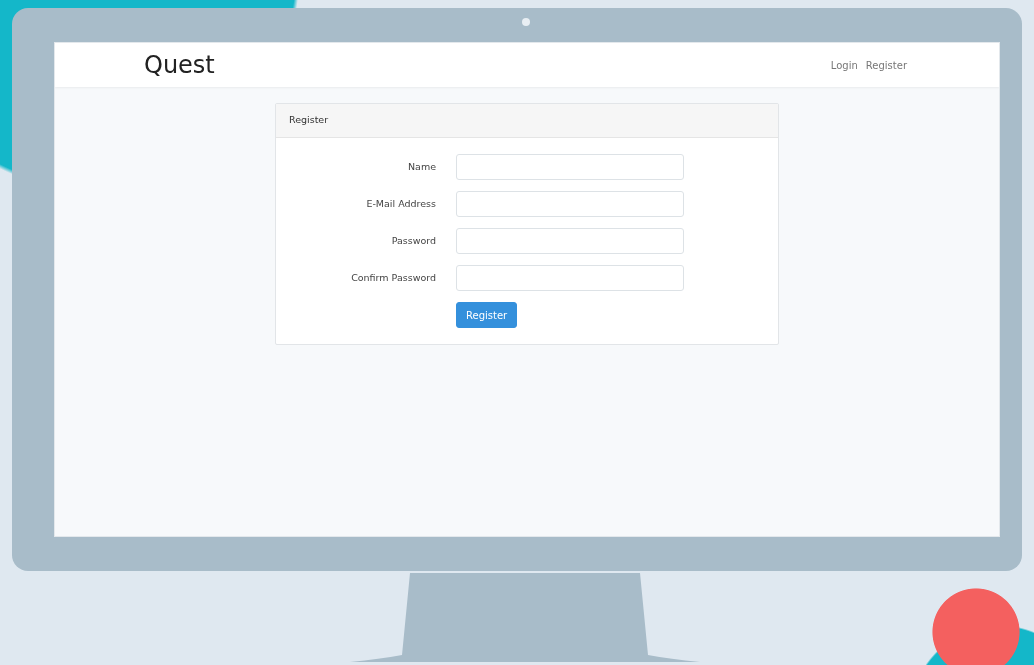 Image resolution: width=1034 pixels, height=665 pixels. Describe the element at coordinates (421, 166) in the screenshot. I see `field-label: Name` at that location.